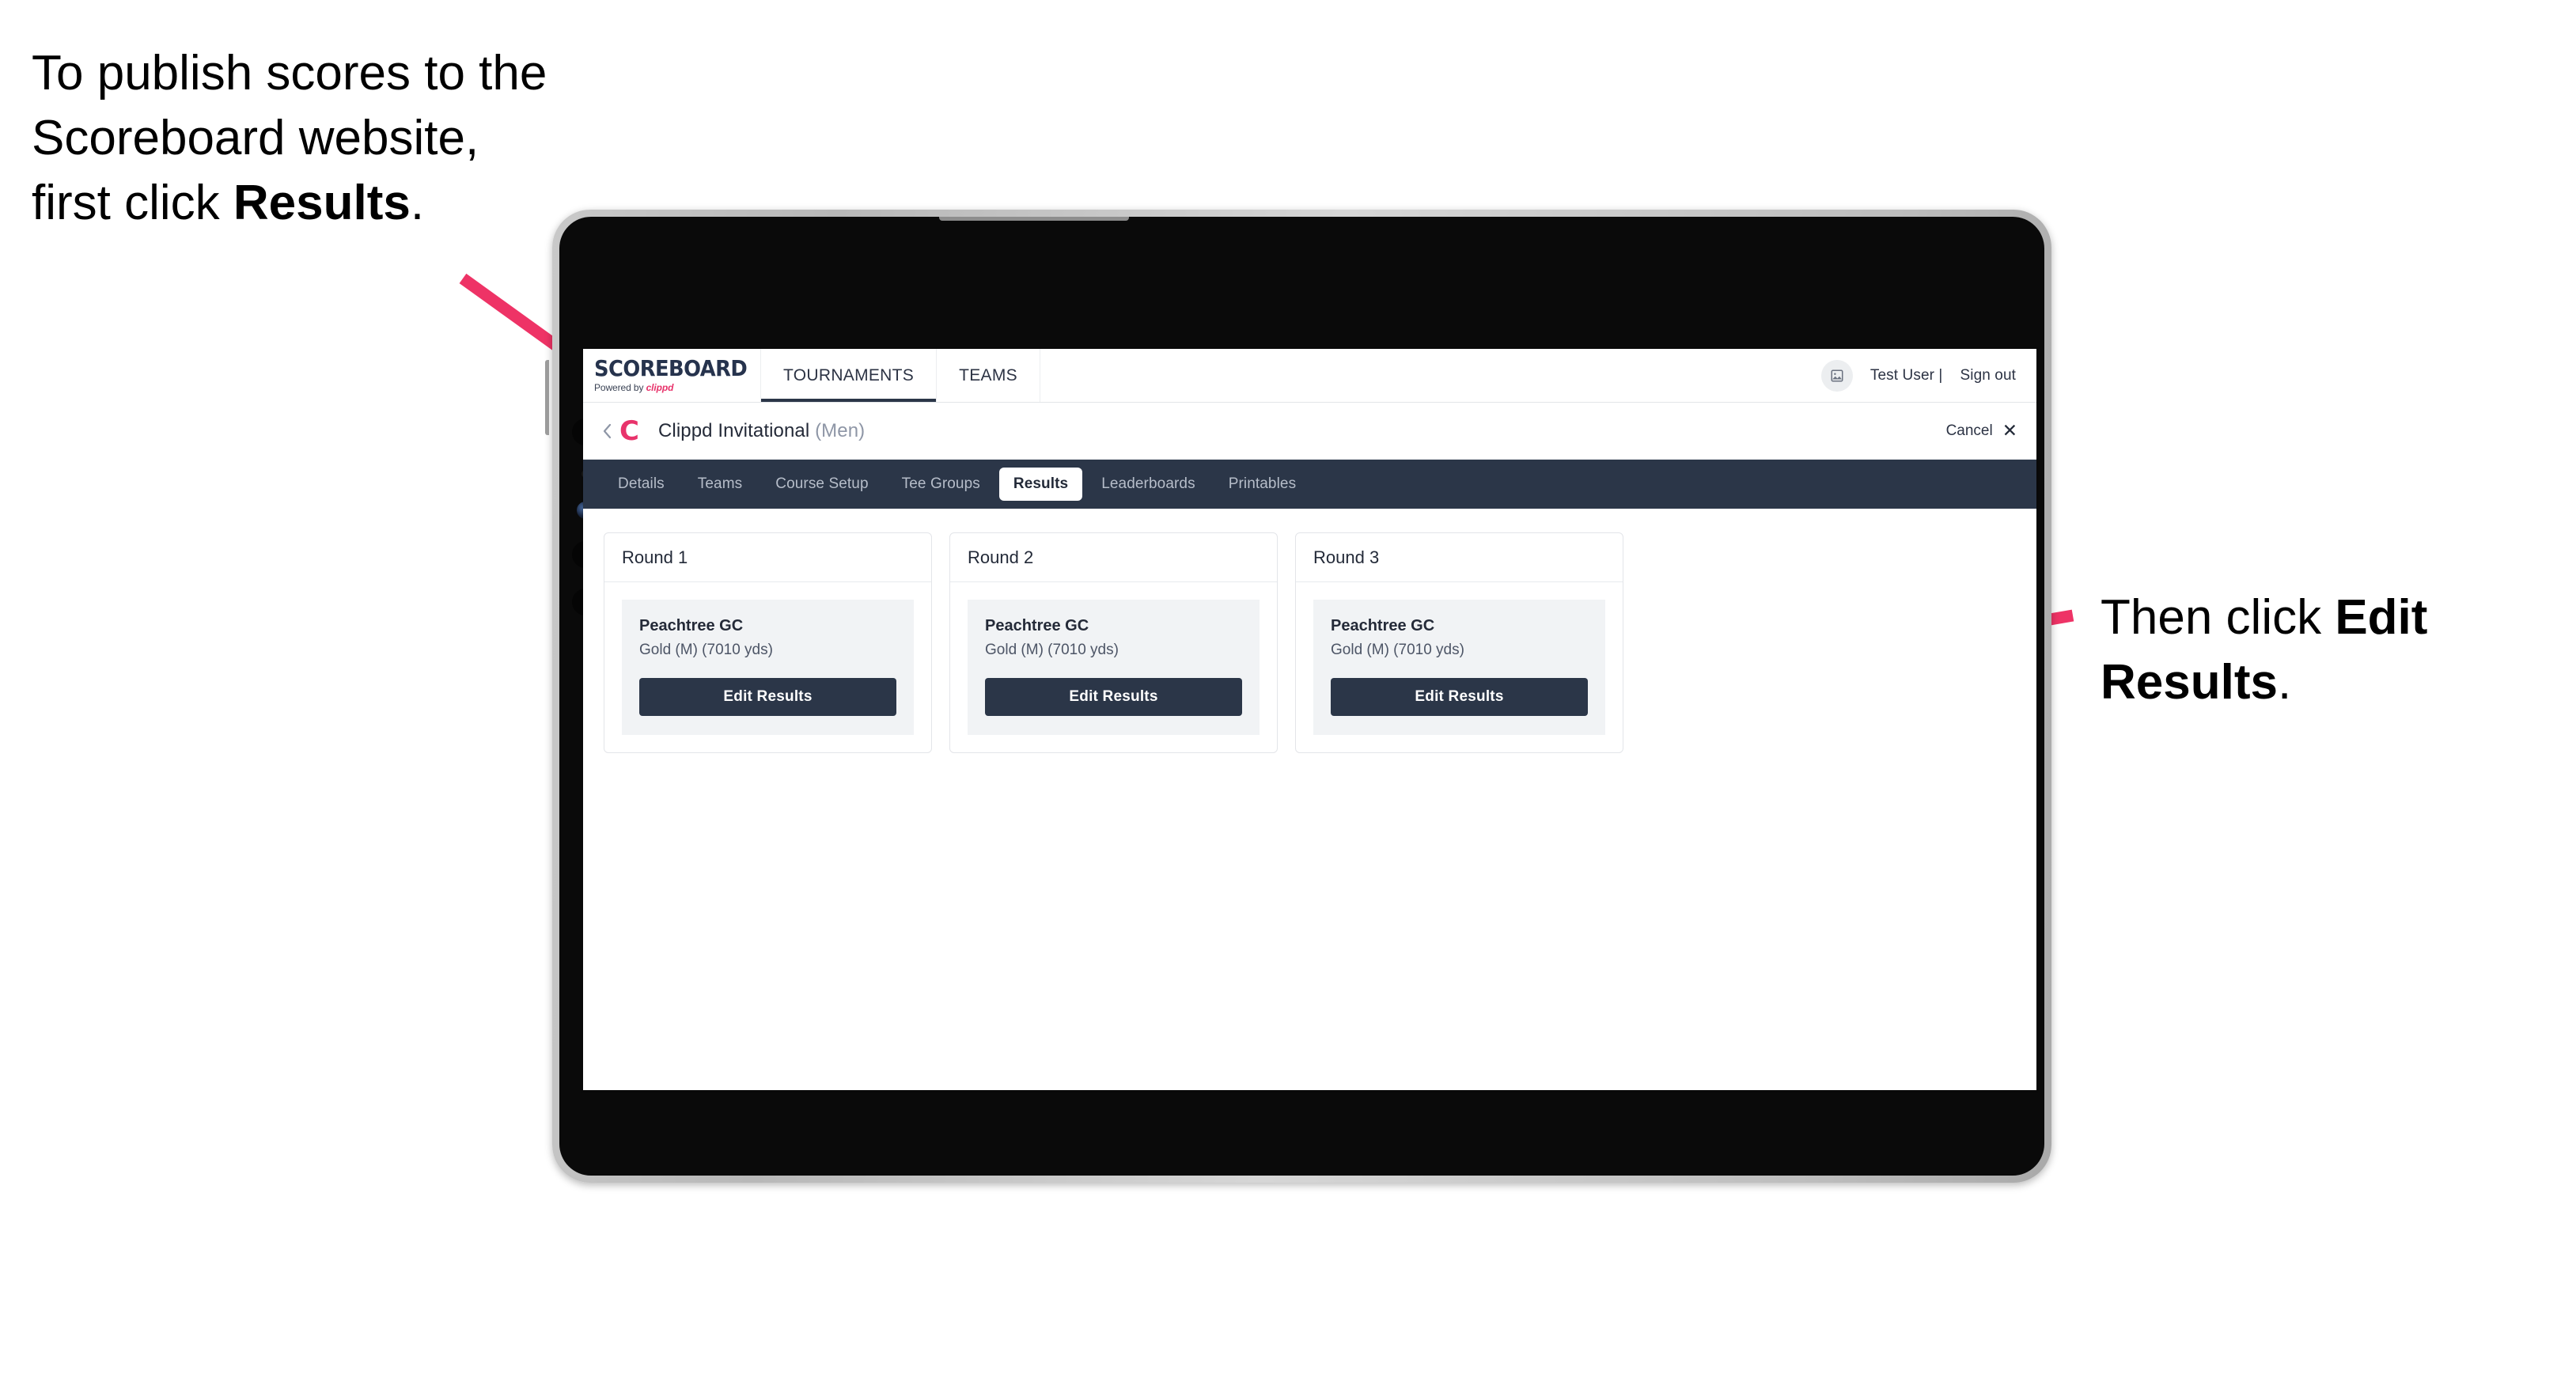  I want to click on nav-tab-tournaments-label: TOURNAMENTS, so click(849, 375).